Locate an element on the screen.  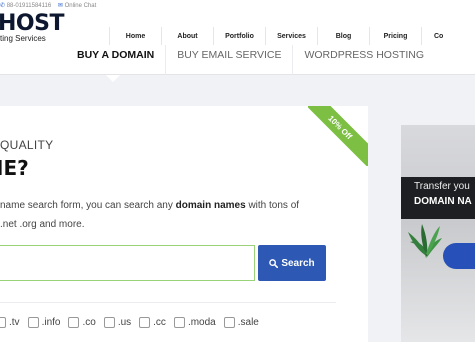
contact-bar: ✆ 88-01911584116 ✉ Online Chat is located at coordinates (48, 5).